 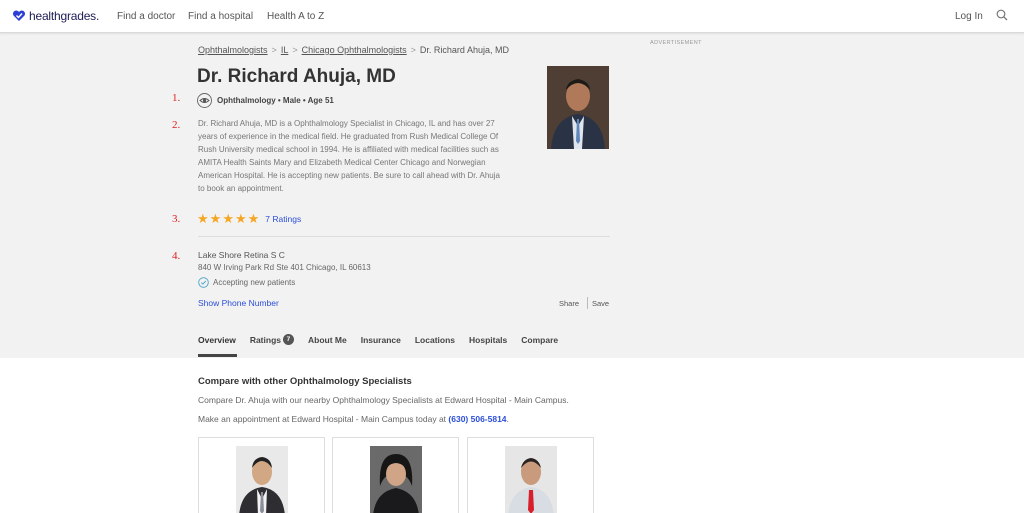 What do you see at coordinates (285, 50) in the screenshot?
I see `breadcrumb-link-il: IL` at bounding box center [285, 50].